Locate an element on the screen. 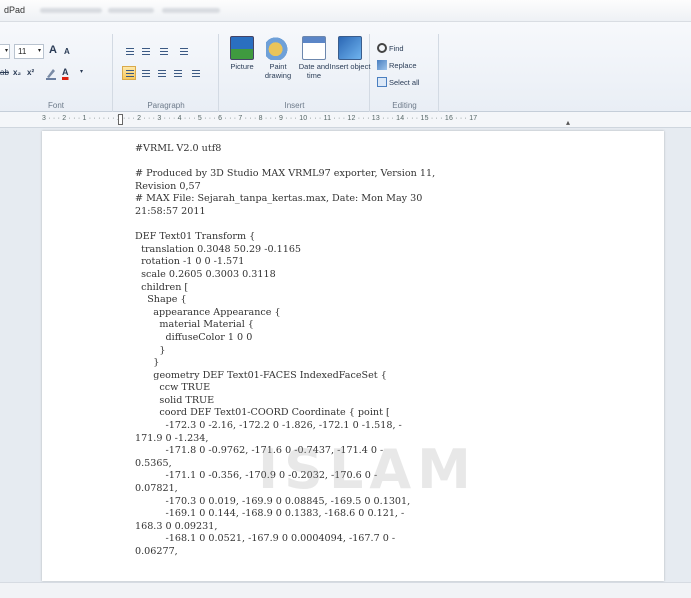 This screenshot has width=691, height=598. document-line: 168.3 0 0.09231, is located at coordinates (176, 526).